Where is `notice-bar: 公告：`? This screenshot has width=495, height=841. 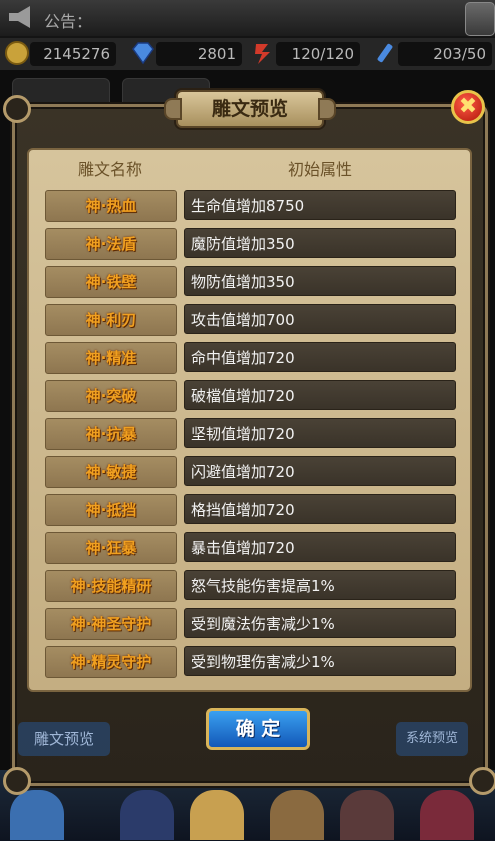 notice-bar: 公告： is located at coordinates (247, 18).